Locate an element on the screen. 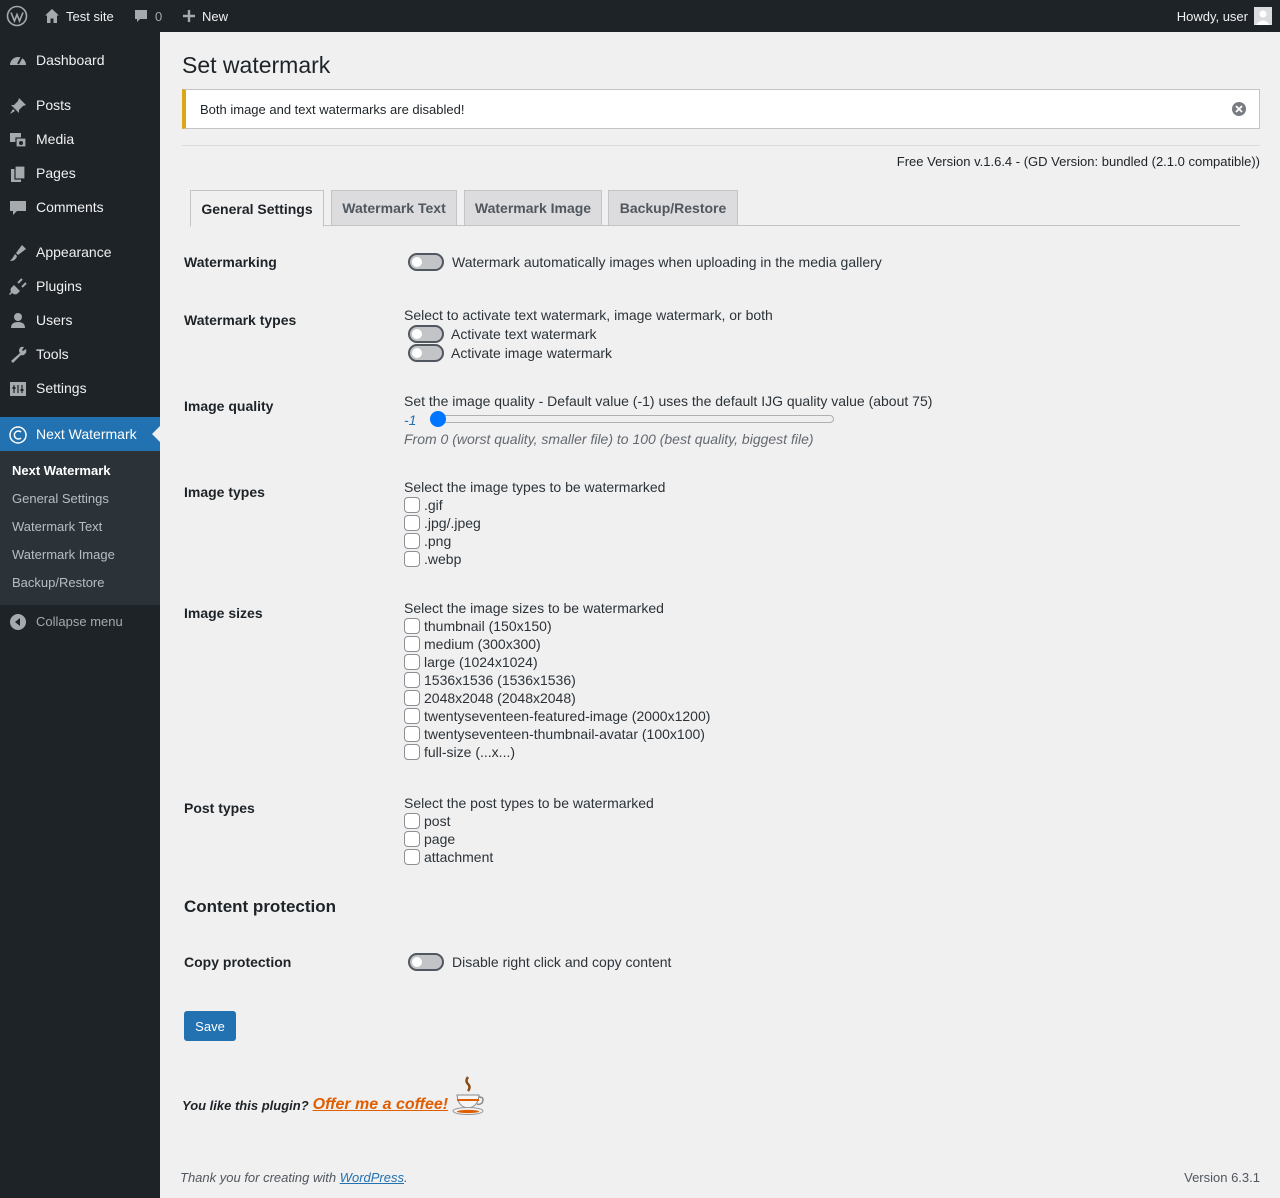 The image size is (1280, 1198). image-size-option: 2048x2048 (2048x2048) is located at coordinates (557, 698).